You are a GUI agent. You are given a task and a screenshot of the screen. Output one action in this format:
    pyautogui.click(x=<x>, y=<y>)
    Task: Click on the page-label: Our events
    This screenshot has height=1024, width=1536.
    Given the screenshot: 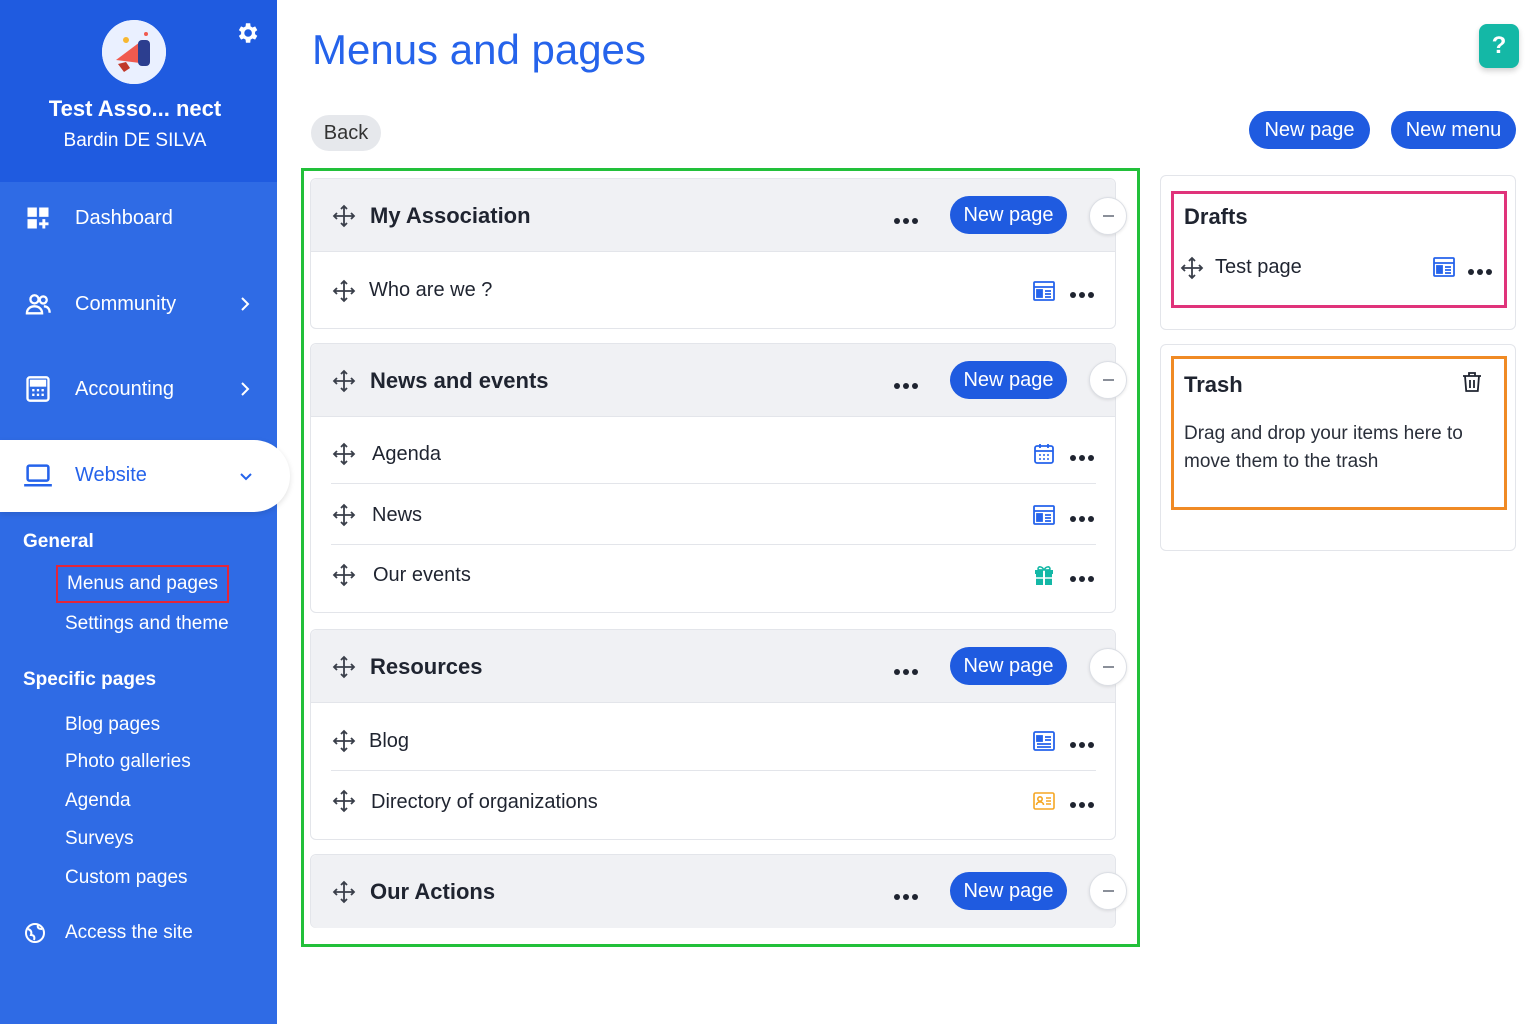 What is the action you would take?
    pyautogui.click(x=422, y=575)
    